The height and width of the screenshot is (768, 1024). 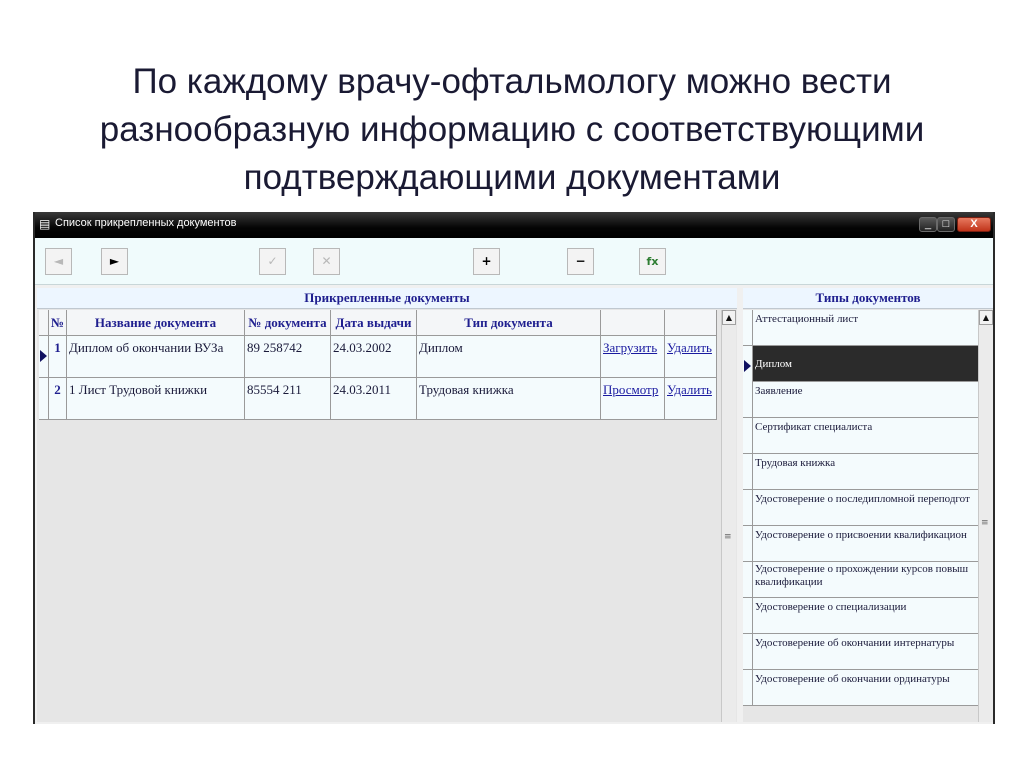 I want to click on col-header-num: №, so click(x=58, y=323).